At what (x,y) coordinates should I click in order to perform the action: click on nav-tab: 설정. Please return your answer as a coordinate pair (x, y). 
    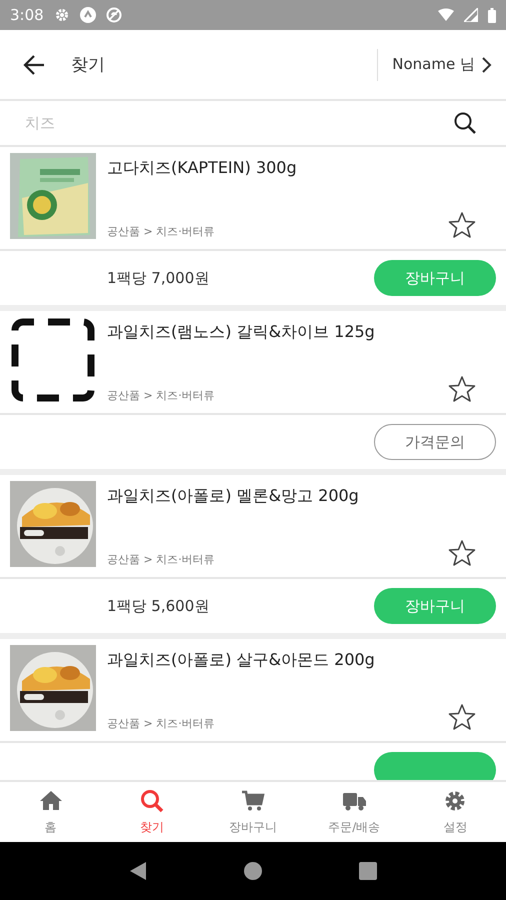
    Looking at the image, I should click on (455, 812).